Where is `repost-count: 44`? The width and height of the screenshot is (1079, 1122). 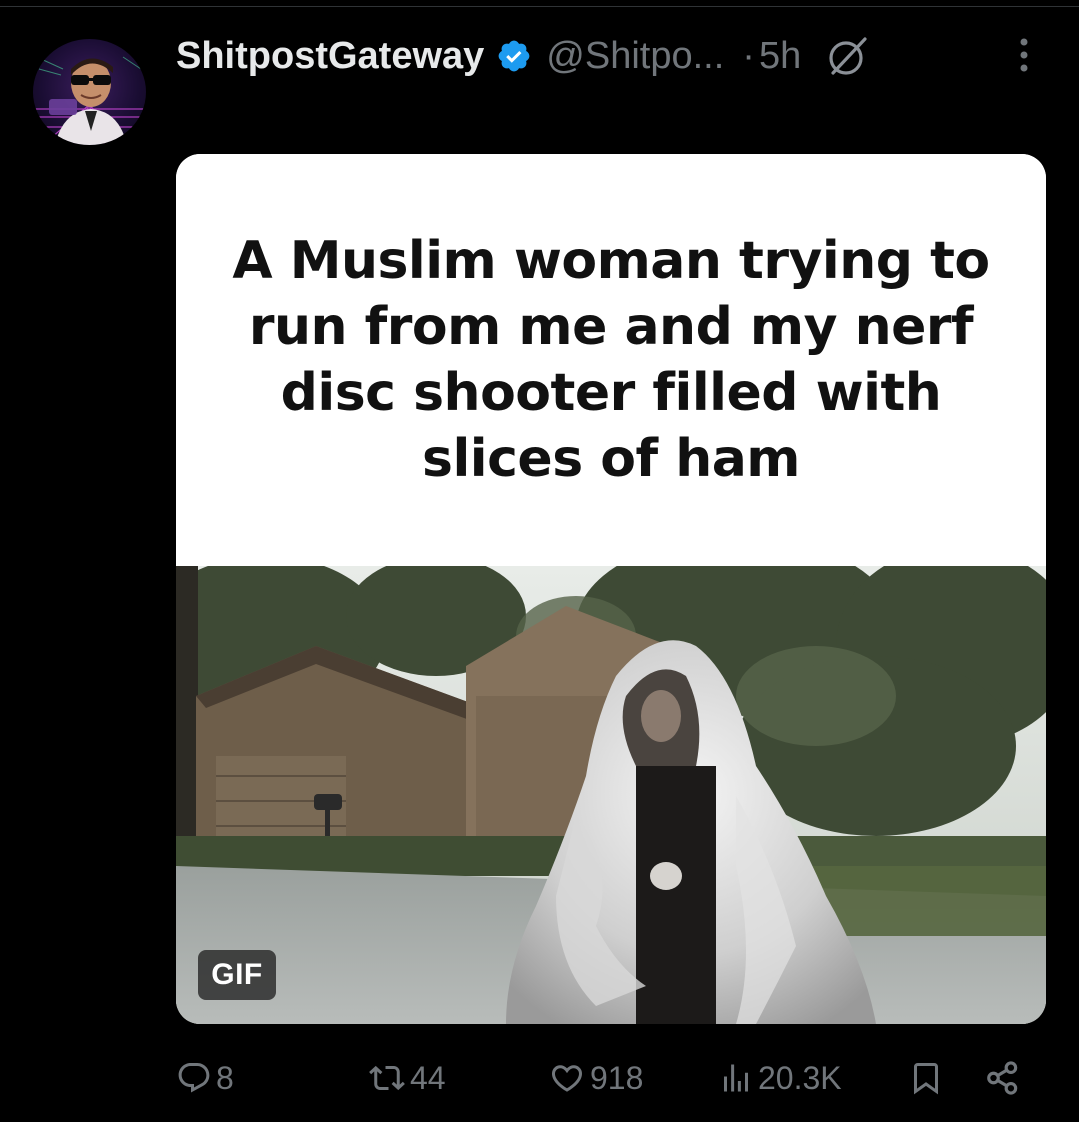
repost-count: 44 is located at coordinates (428, 1077).